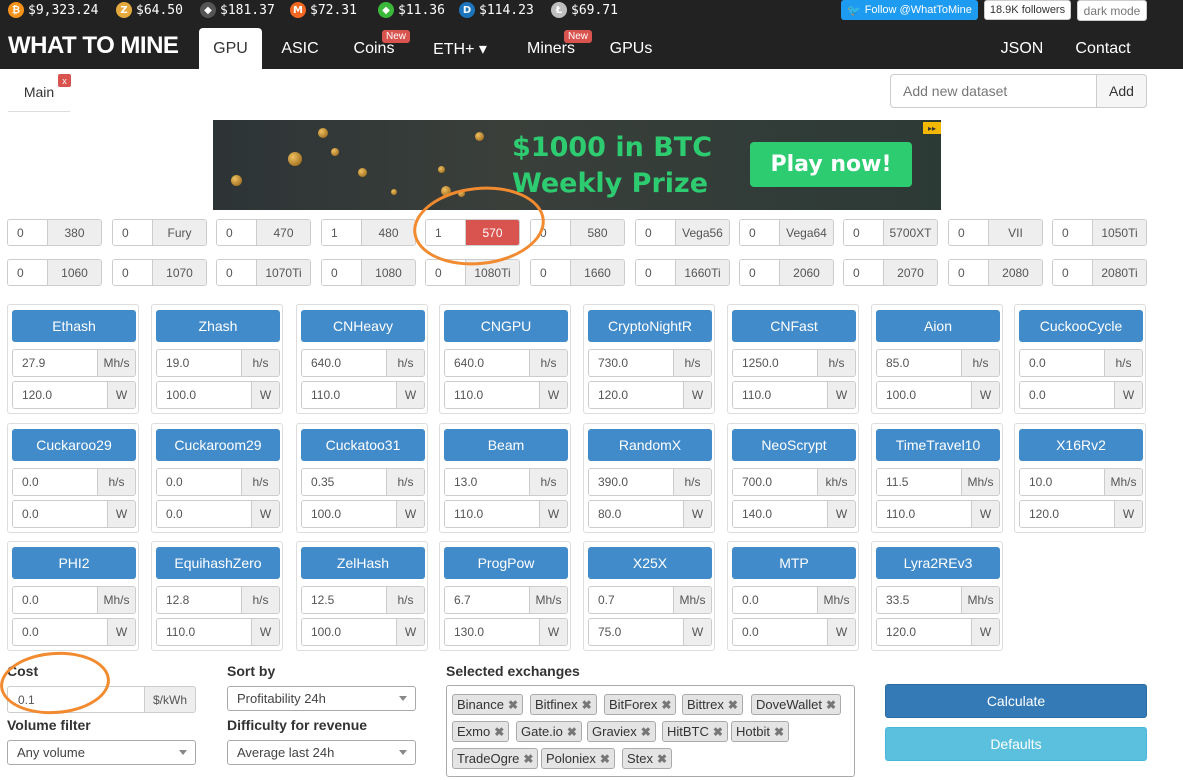 The image size is (1183, 780). Describe the element at coordinates (1121, 91) in the screenshot. I see `add-dataset-button: Add` at that location.